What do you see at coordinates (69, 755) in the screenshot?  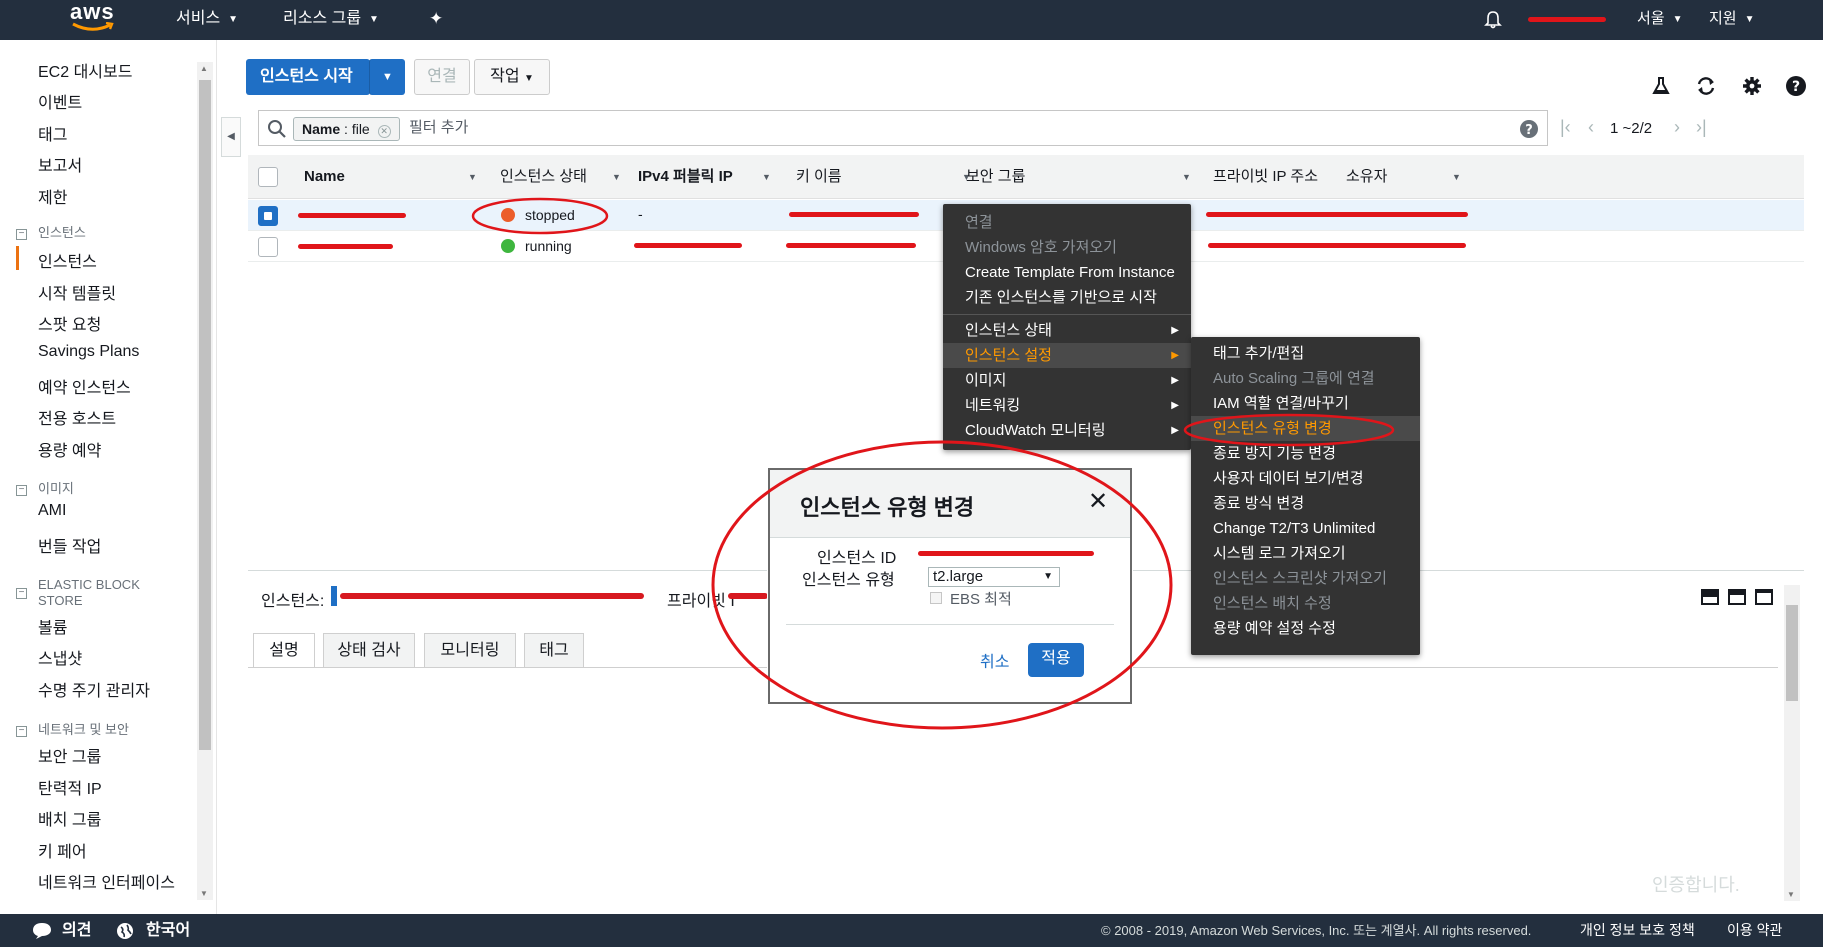 I see `sidebar-item-security-groups: 보안 그룹` at bounding box center [69, 755].